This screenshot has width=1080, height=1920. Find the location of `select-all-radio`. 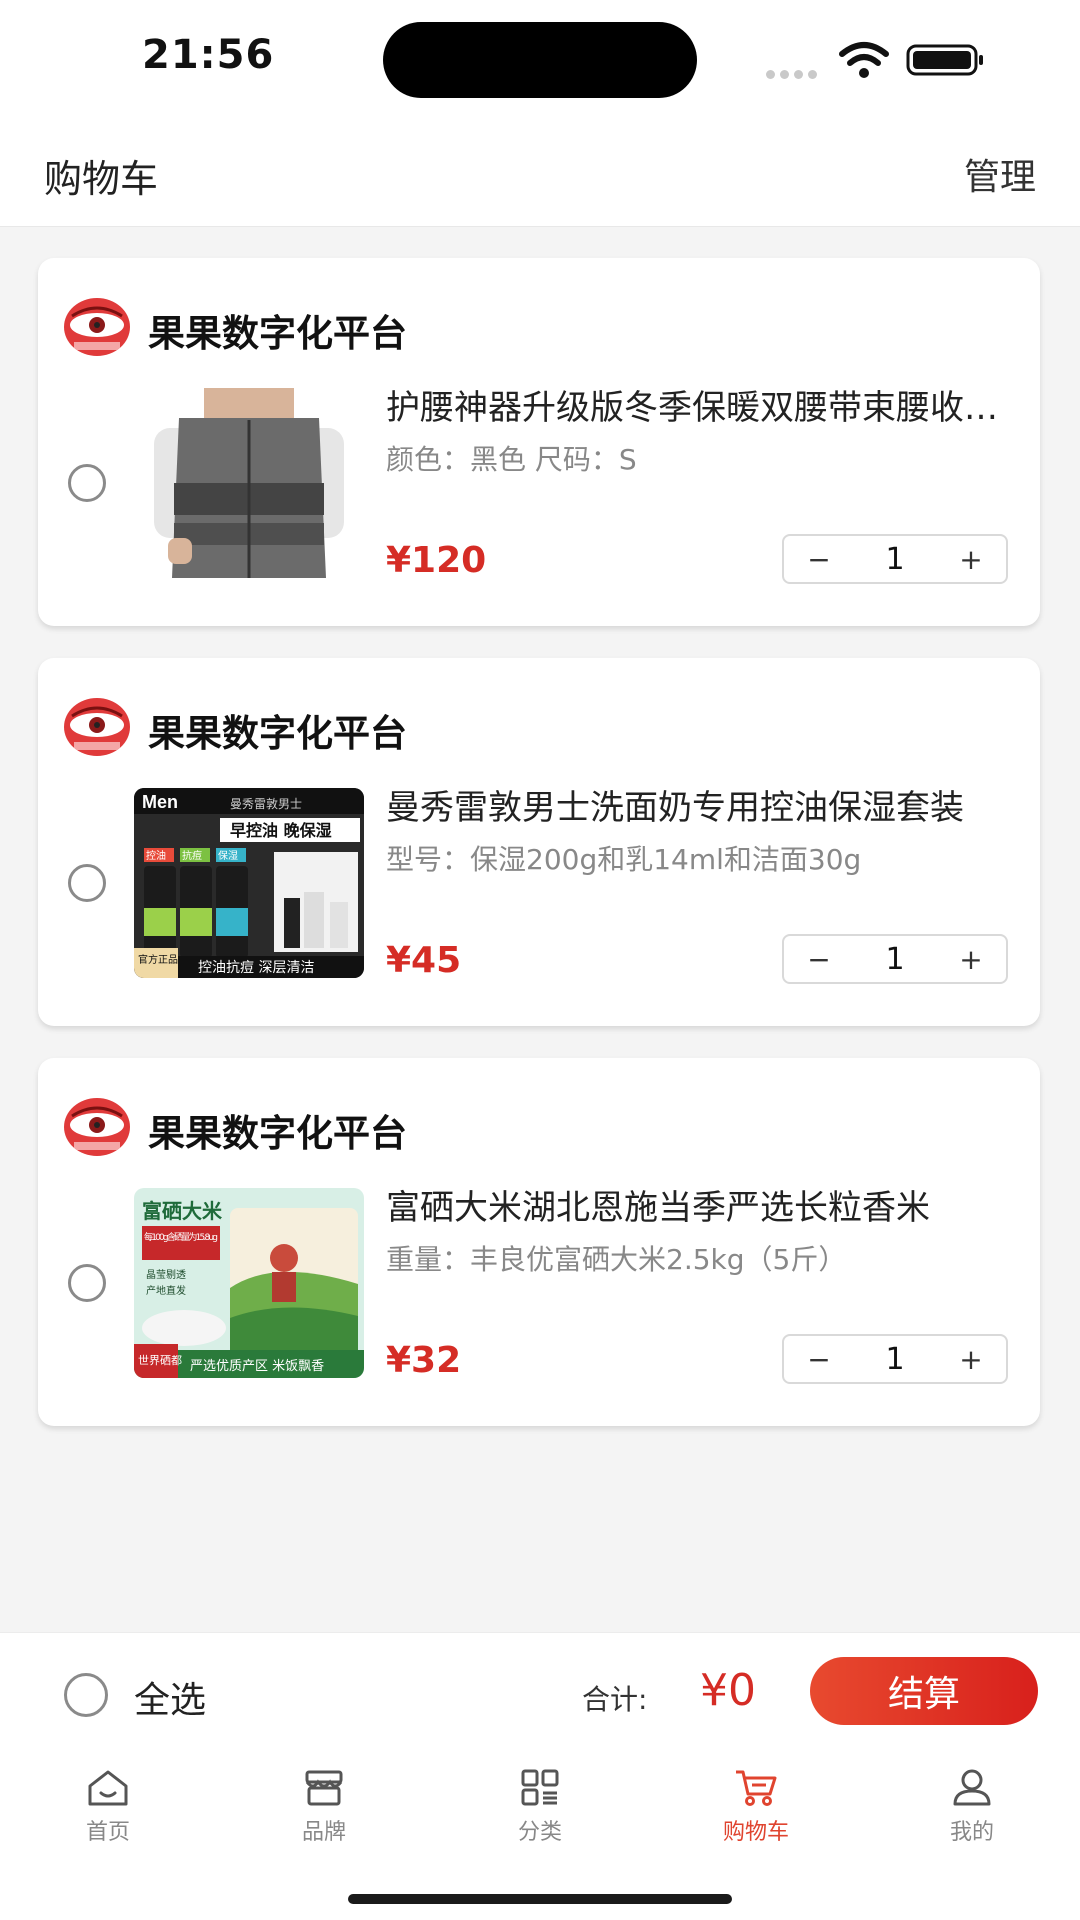

select-all-radio is located at coordinates (86, 1695).